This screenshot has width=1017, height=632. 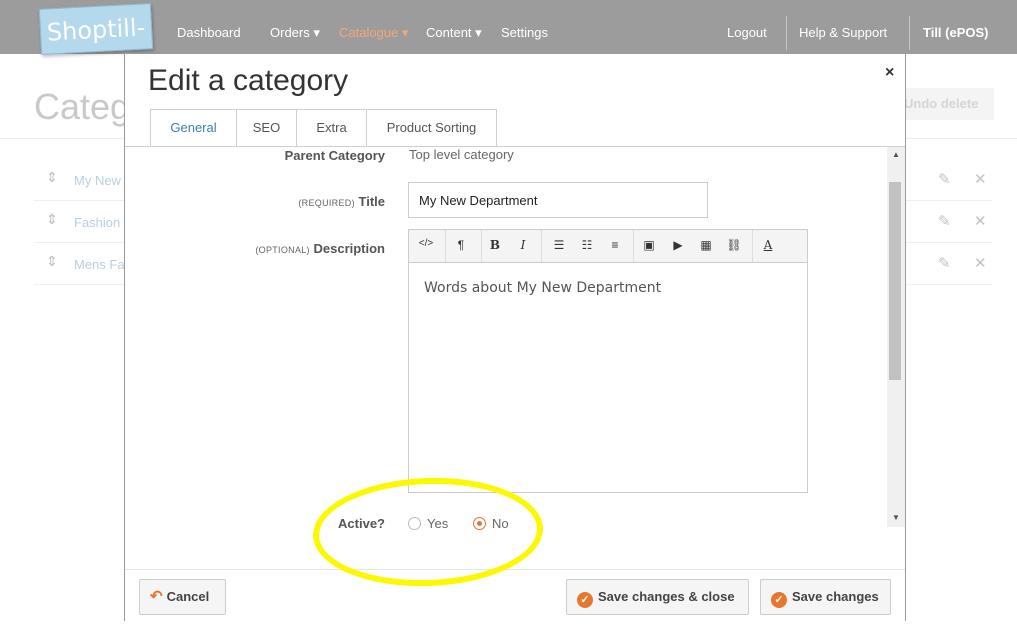 What do you see at coordinates (97, 180) in the screenshot?
I see `category-name: My New` at bounding box center [97, 180].